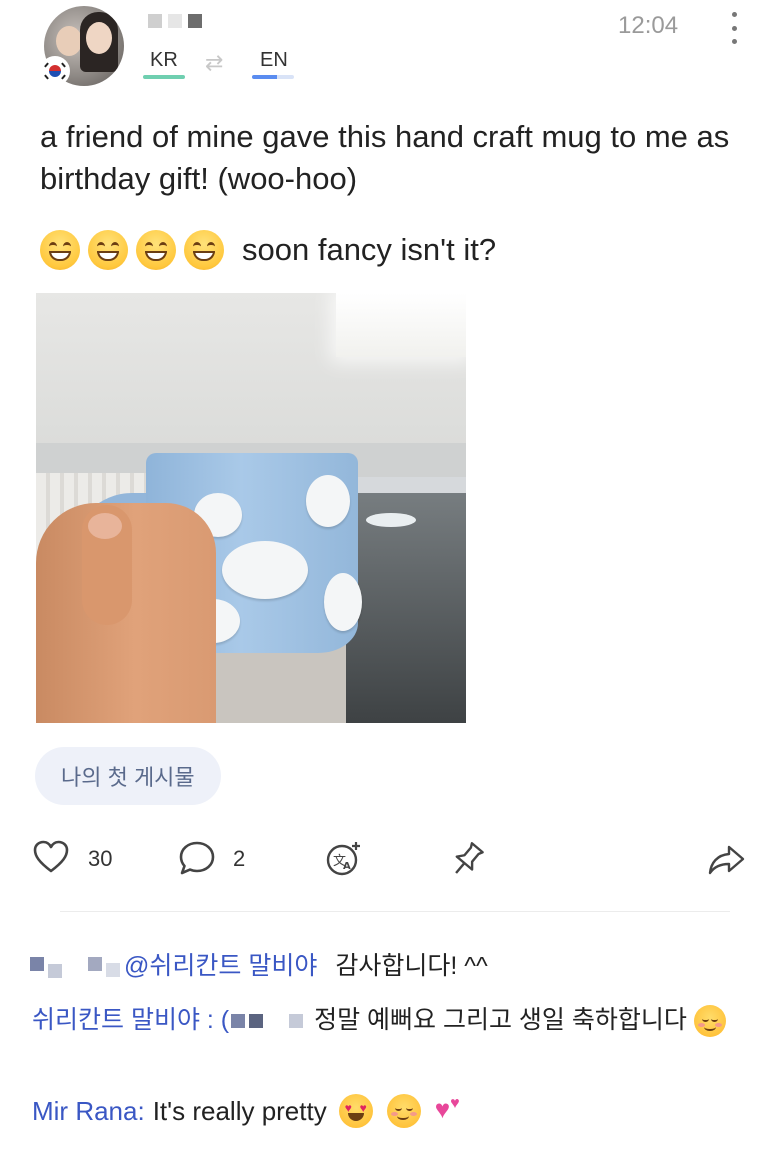 The image size is (773, 1160). Describe the element at coordinates (369, 249) in the screenshot. I see `emoji-line-text: soon fancy isn't it?` at that location.